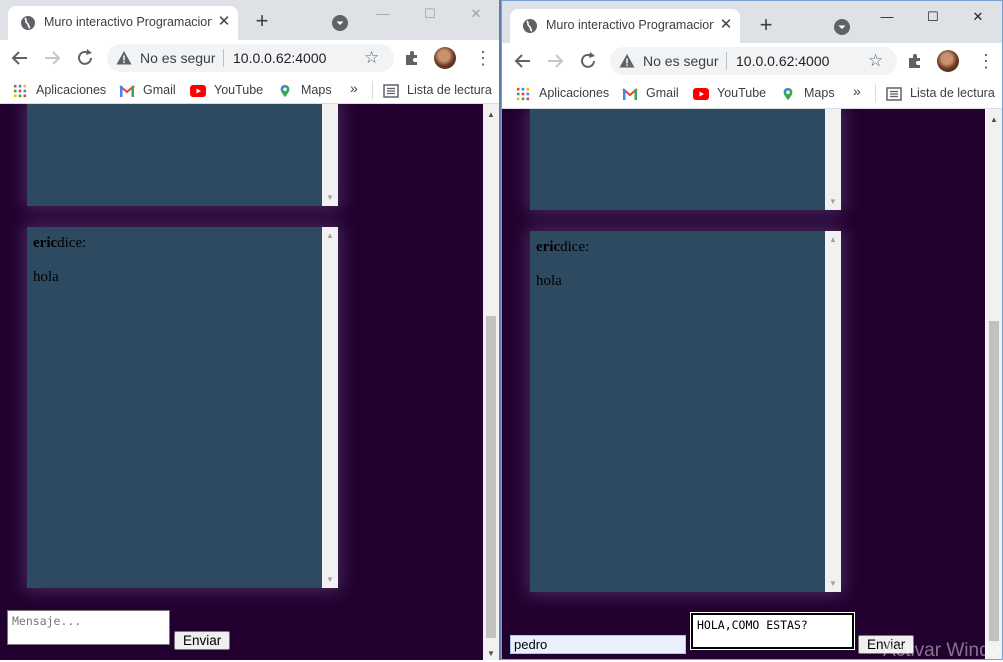  Describe the element at coordinates (630, 93) in the screenshot. I see `gmail-icon` at that location.